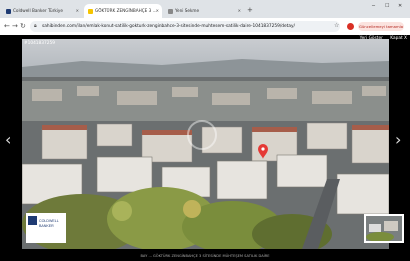 The width and height of the screenshot is (410, 261). I want to click on reload-icon: ↻, so click(23, 26).